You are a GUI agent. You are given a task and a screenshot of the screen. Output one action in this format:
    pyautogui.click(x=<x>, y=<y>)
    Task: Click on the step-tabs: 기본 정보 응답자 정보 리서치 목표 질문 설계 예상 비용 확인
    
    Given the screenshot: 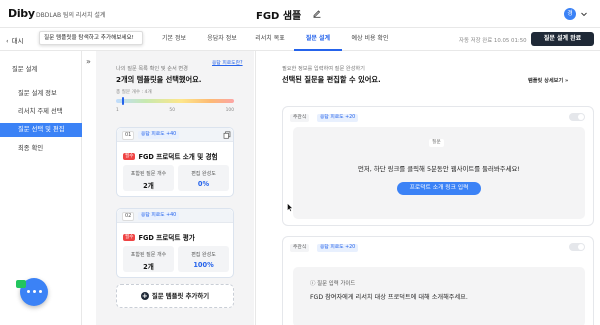 What is the action you would take?
    pyautogui.click(x=274, y=39)
    